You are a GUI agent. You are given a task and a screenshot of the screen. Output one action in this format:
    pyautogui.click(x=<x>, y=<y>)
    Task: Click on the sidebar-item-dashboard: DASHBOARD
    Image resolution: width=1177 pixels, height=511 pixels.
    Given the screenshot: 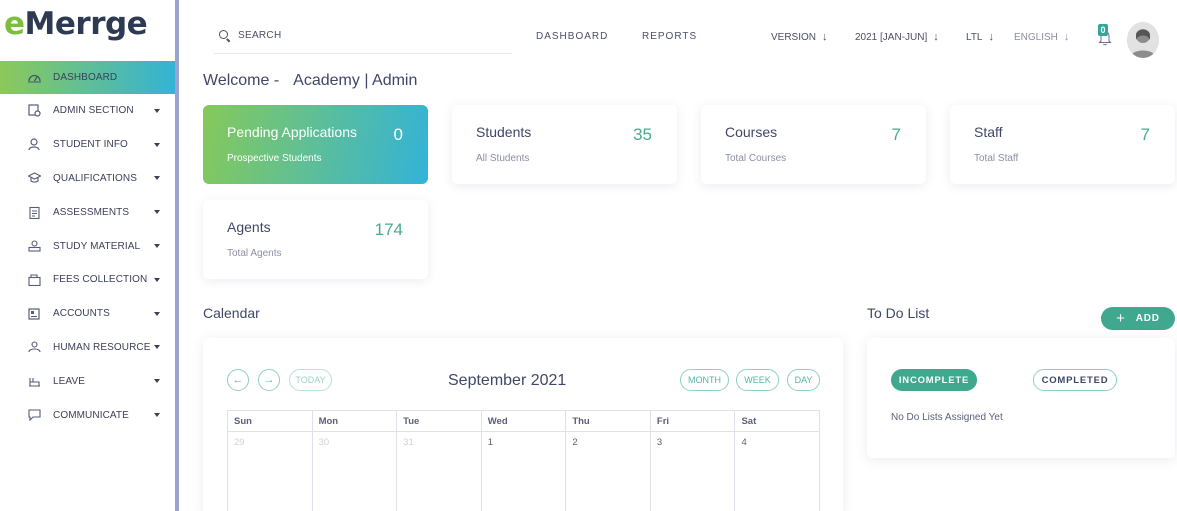 What is the action you would take?
    pyautogui.click(x=88, y=77)
    